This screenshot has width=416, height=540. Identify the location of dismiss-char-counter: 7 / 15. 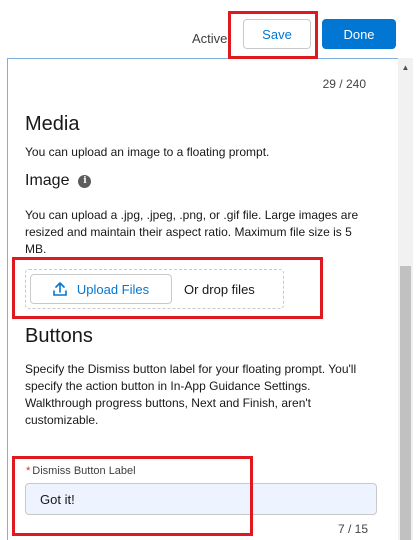
(352, 529).